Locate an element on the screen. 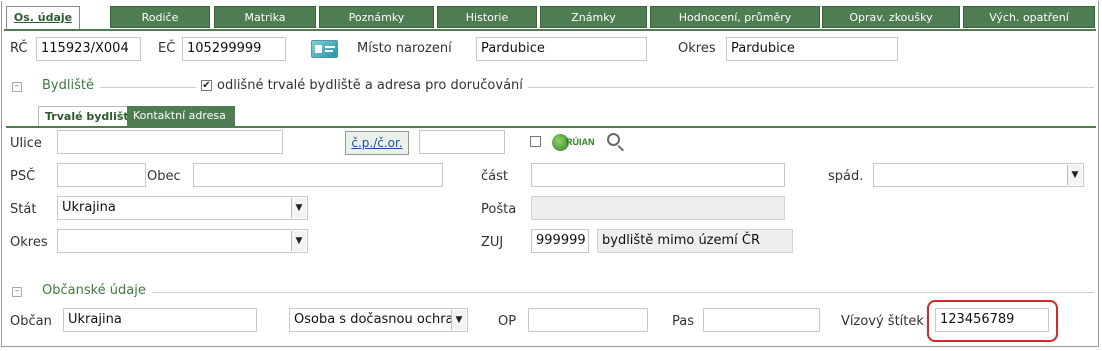 The image size is (1102, 351). residence-status-value: Osoba s dočasnou ochra is located at coordinates (374, 319).